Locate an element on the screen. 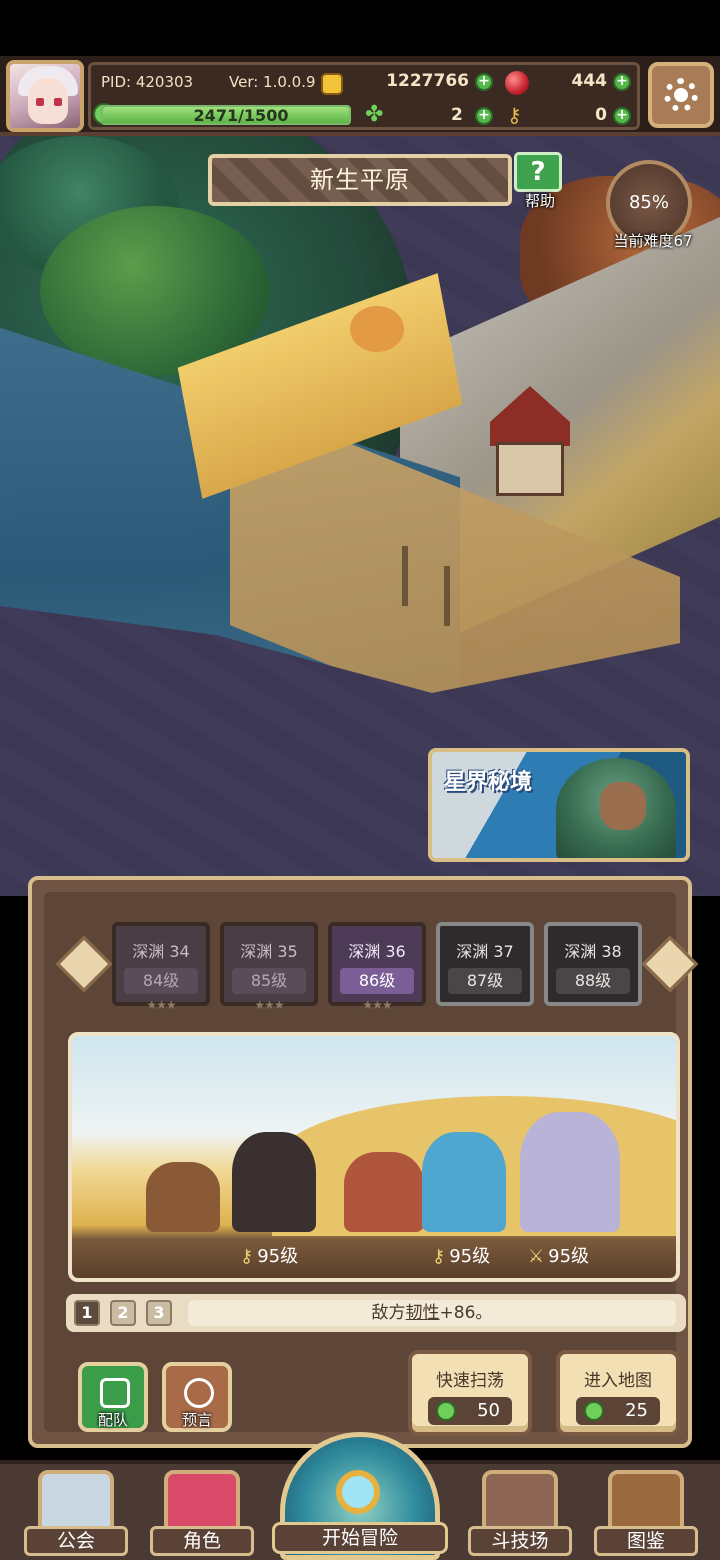 The width and height of the screenshot is (720, 1560). book-icon is located at coordinates (646, 1502).